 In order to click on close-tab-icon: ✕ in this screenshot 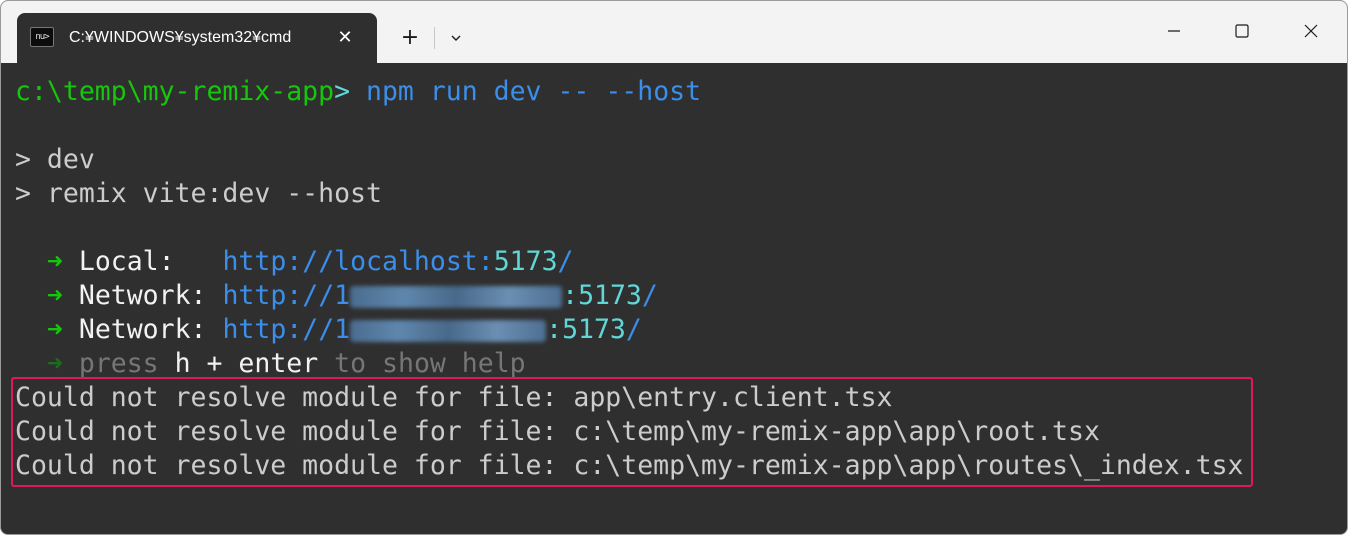, I will do `click(345, 38)`.